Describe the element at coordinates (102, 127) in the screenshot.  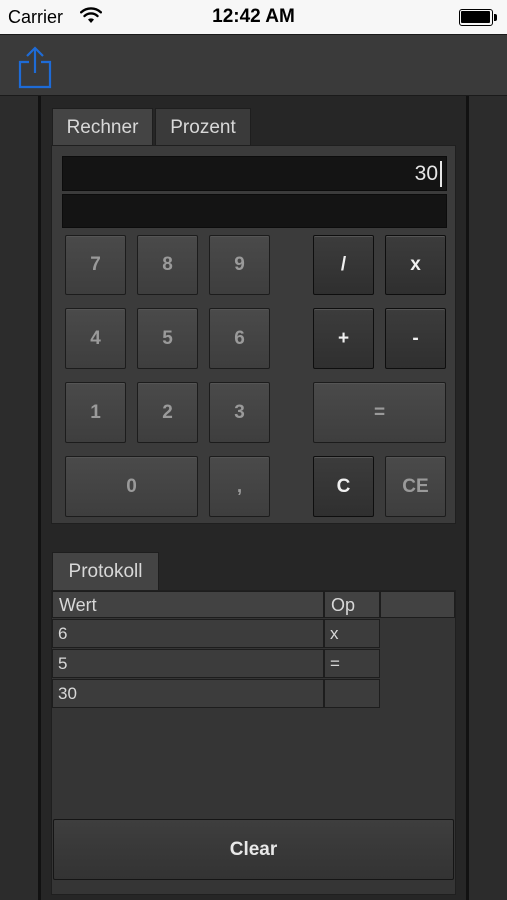
I see `tab-rechner: Rechner` at that location.